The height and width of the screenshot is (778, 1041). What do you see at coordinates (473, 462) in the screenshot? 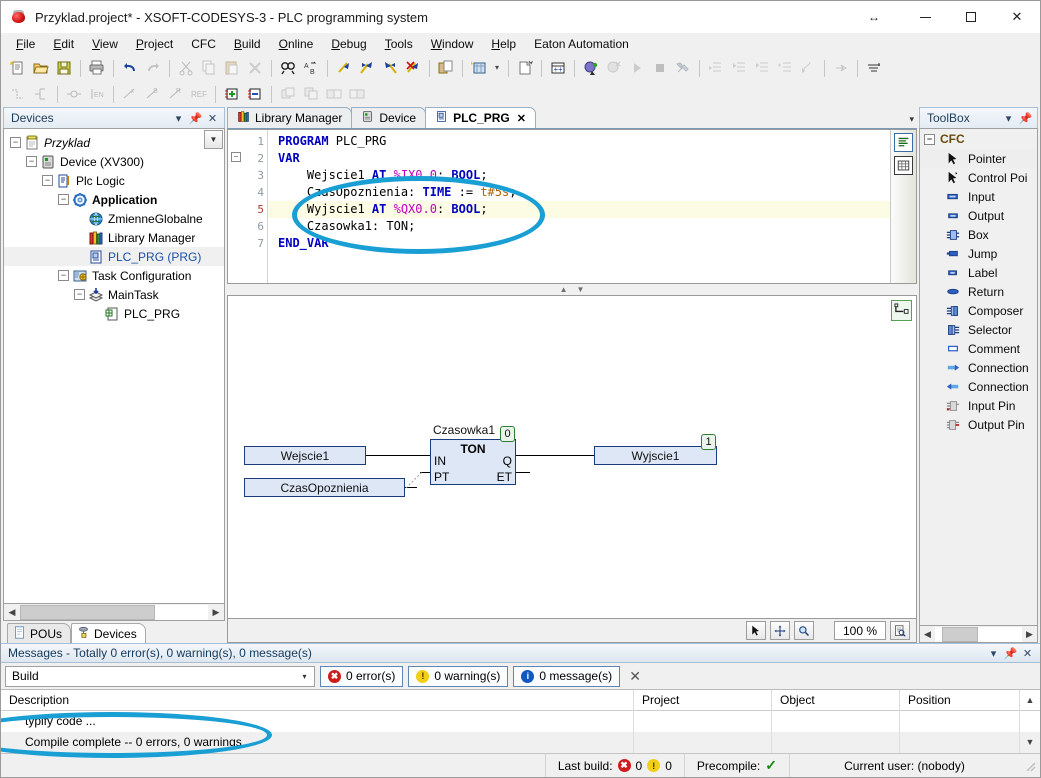
I see `cfc-block-ton: TON IN PT Q ET` at bounding box center [473, 462].